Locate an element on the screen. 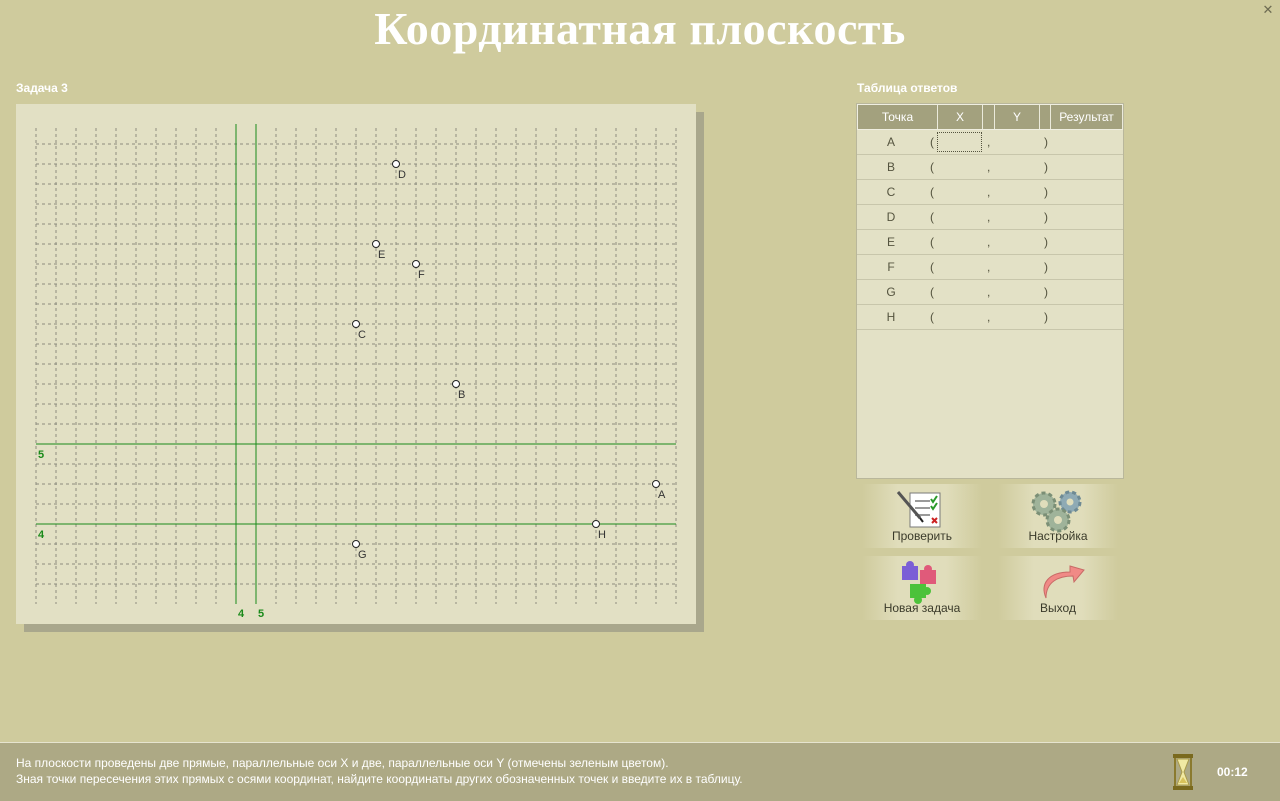 The height and width of the screenshot is (801, 1280). arrow-back-icon is located at coordinates (1064, 582).